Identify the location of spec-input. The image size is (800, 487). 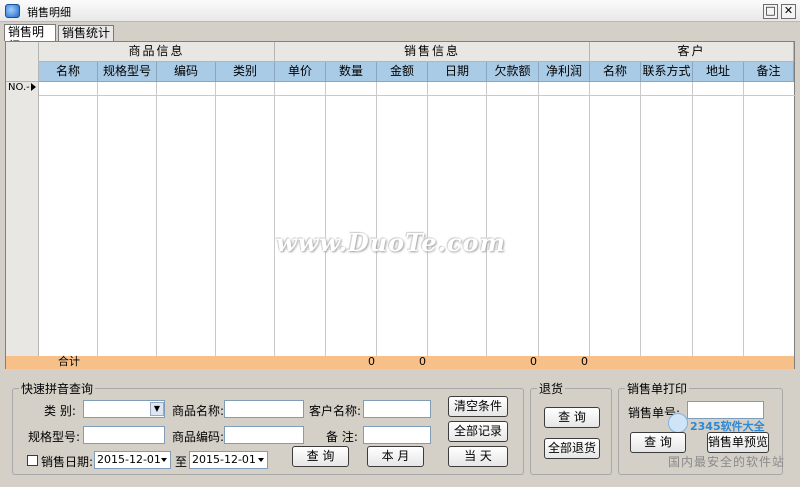
(124, 435).